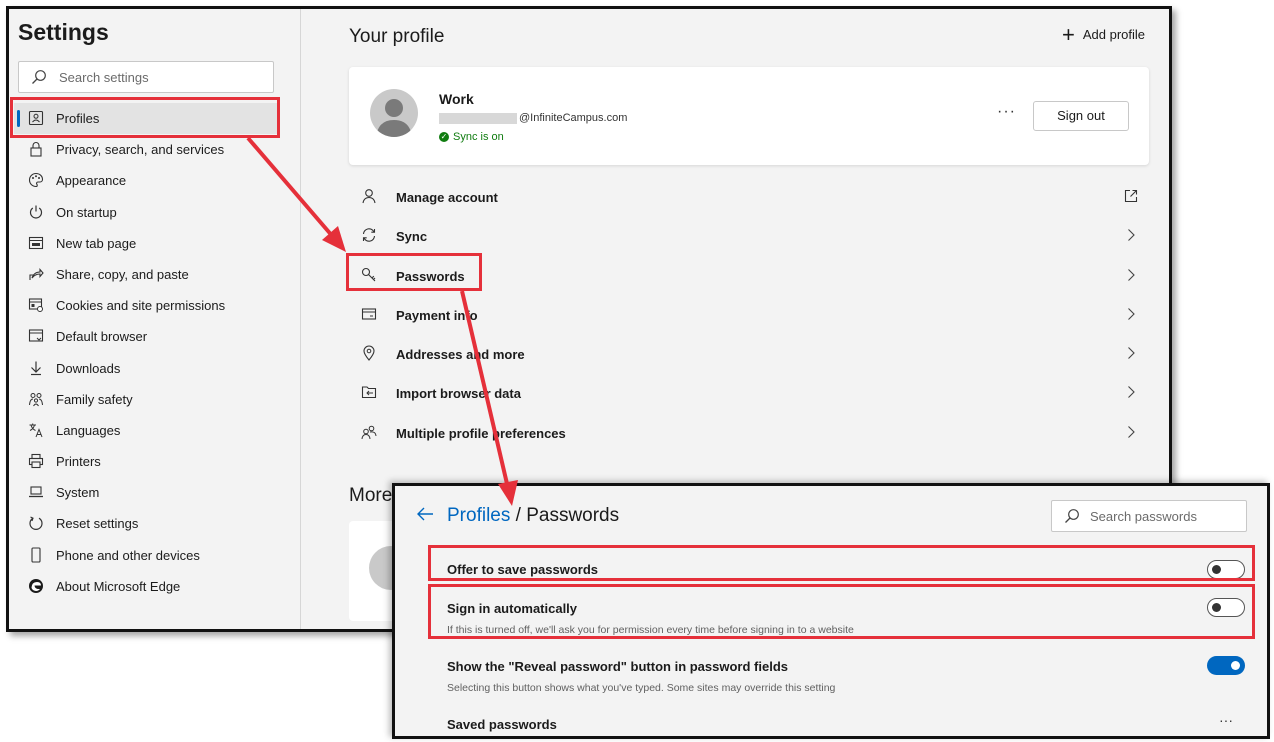 The width and height of the screenshot is (1274, 742). What do you see at coordinates (478, 515) in the screenshot?
I see `breadcrumb-profiles-link: Profiles` at bounding box center [478, 515].